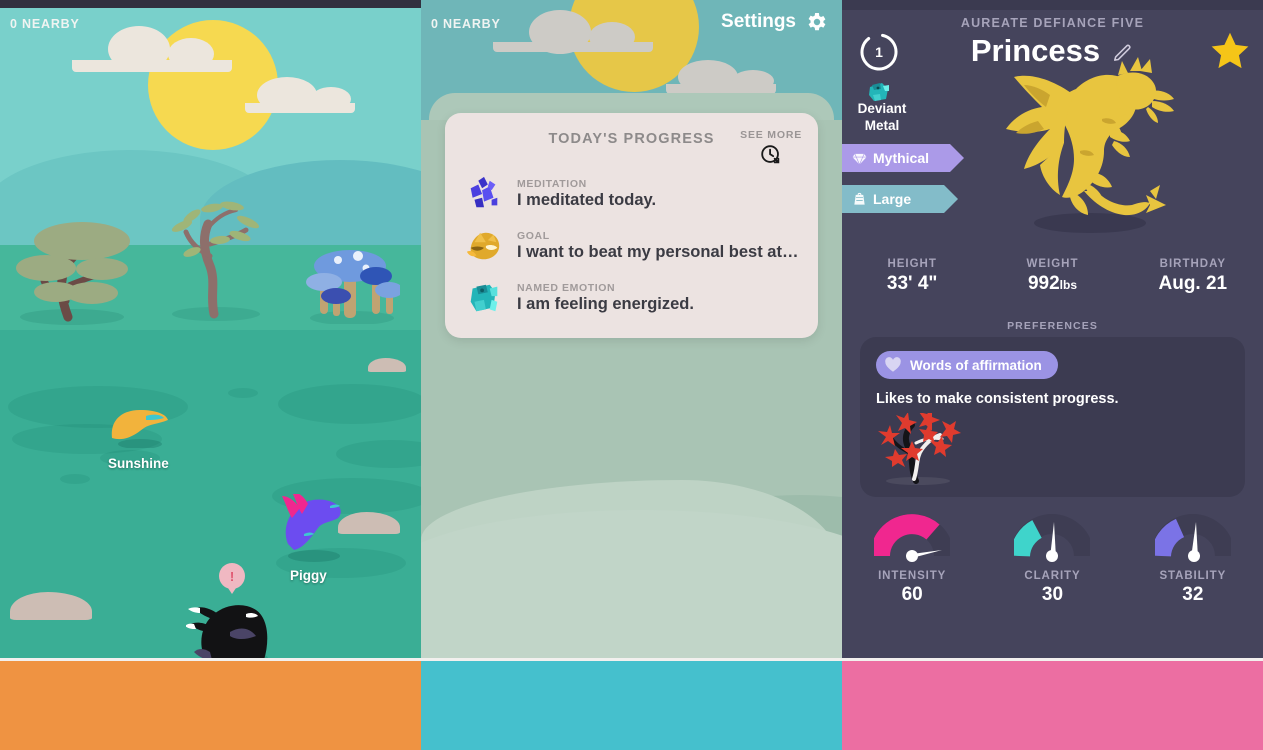 This screenshot has width=1263, height=750. I want to click on pet-level-ring: 1, so click(879, 52).